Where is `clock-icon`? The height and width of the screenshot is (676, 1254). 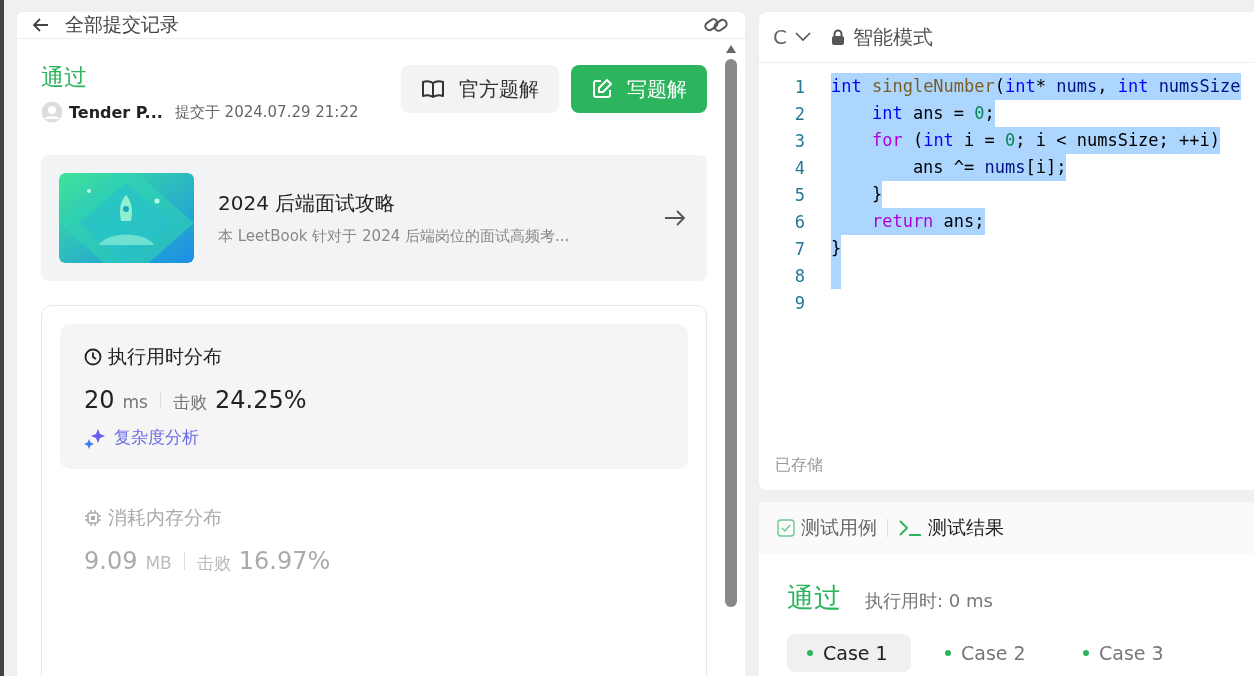 clock-icon is located at coordinates (93, 357).